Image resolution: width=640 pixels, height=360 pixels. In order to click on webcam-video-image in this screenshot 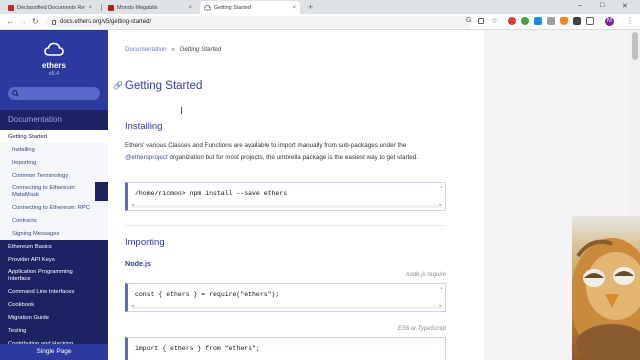, I will do `click(606, 299)`.